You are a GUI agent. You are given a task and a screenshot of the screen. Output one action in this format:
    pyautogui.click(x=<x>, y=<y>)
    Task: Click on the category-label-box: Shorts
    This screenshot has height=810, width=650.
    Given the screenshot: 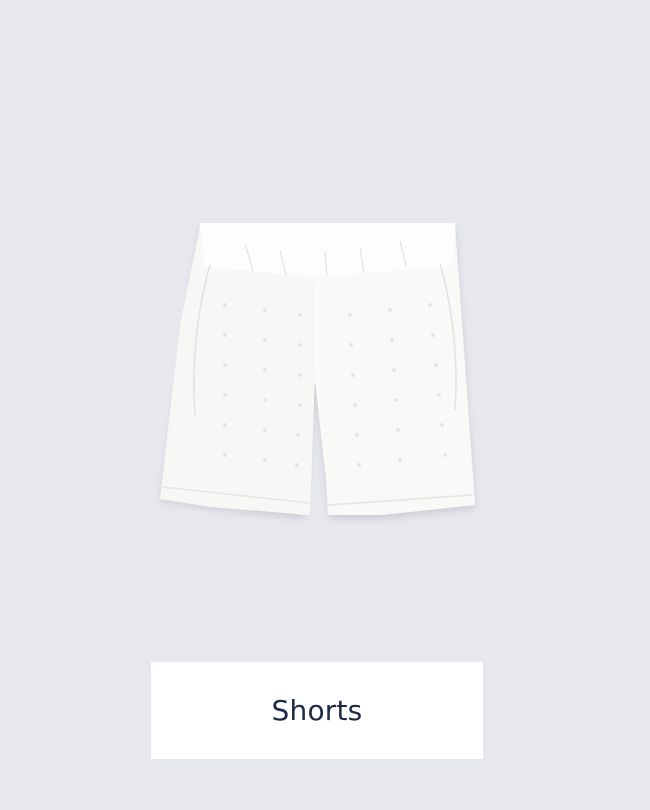 What is the action you would take?
    pyautogui.click(x=317, y=710)
    